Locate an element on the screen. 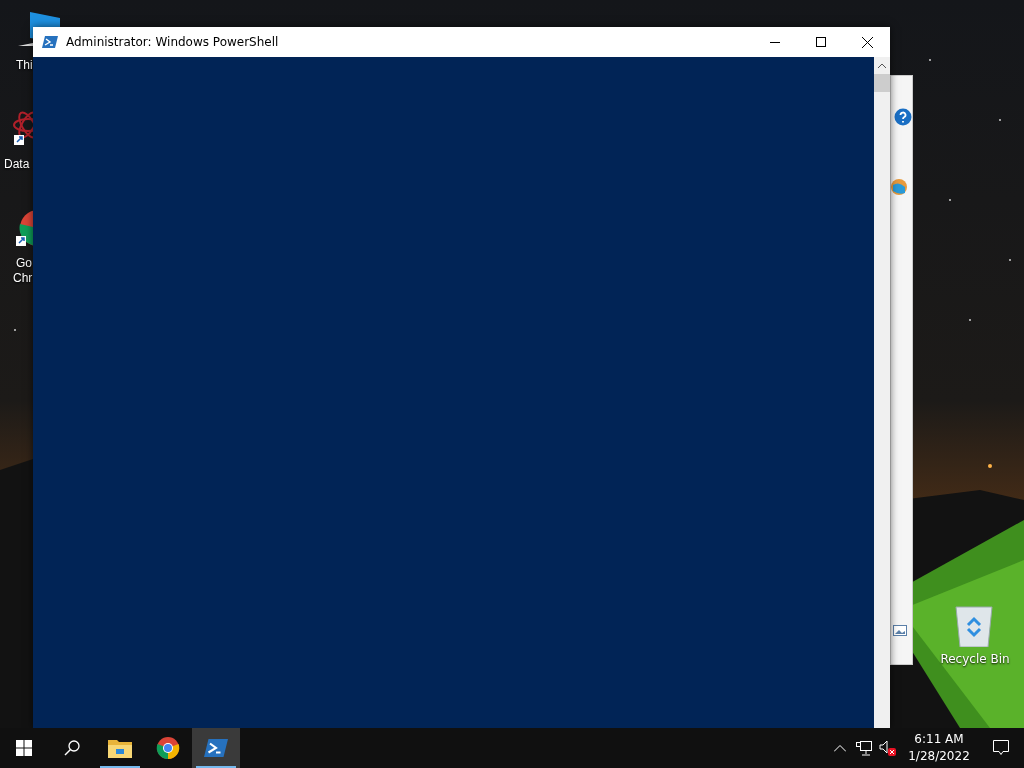 This screenshot has height=768, width=1024. taskbar-app-button is located at coordinates (216, 748).